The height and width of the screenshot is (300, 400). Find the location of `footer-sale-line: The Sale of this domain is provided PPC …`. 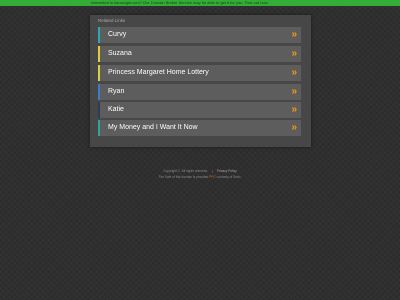

footer-sale-line: The Sale of this domain is provided PPC … is located at coordinates (200, 177).